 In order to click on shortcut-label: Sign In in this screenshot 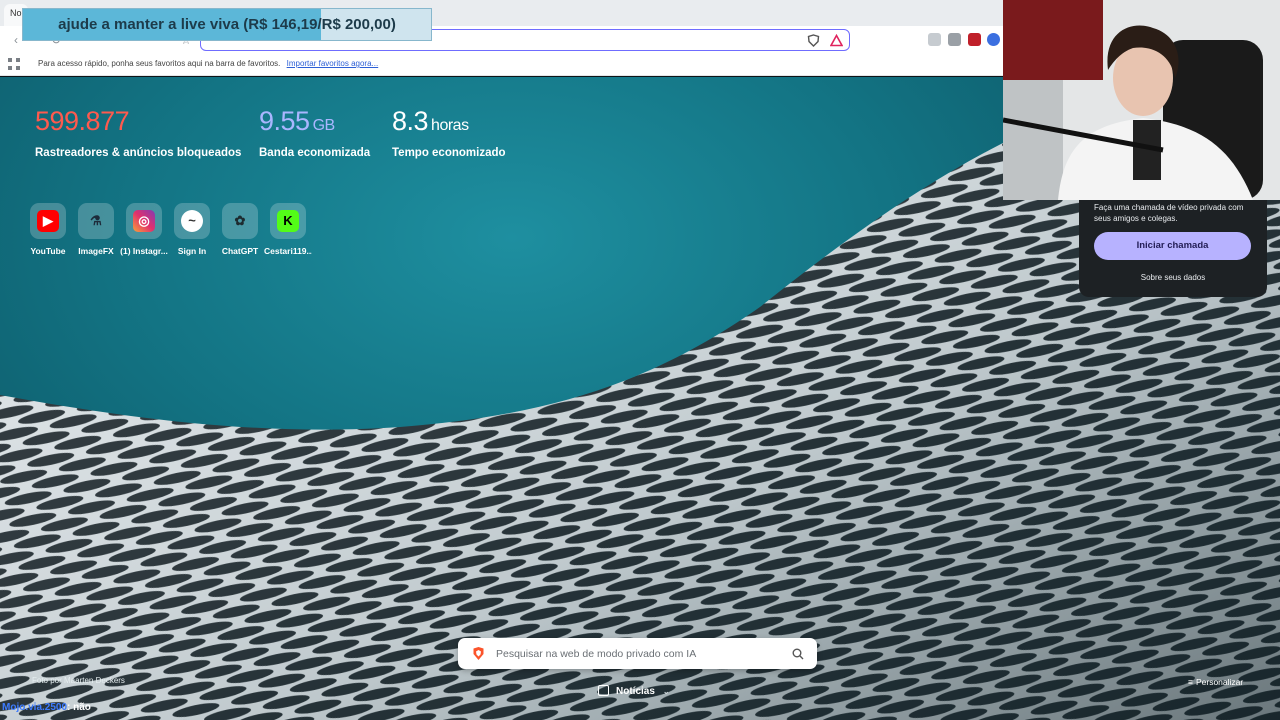, I will do `click(192, 251)`.